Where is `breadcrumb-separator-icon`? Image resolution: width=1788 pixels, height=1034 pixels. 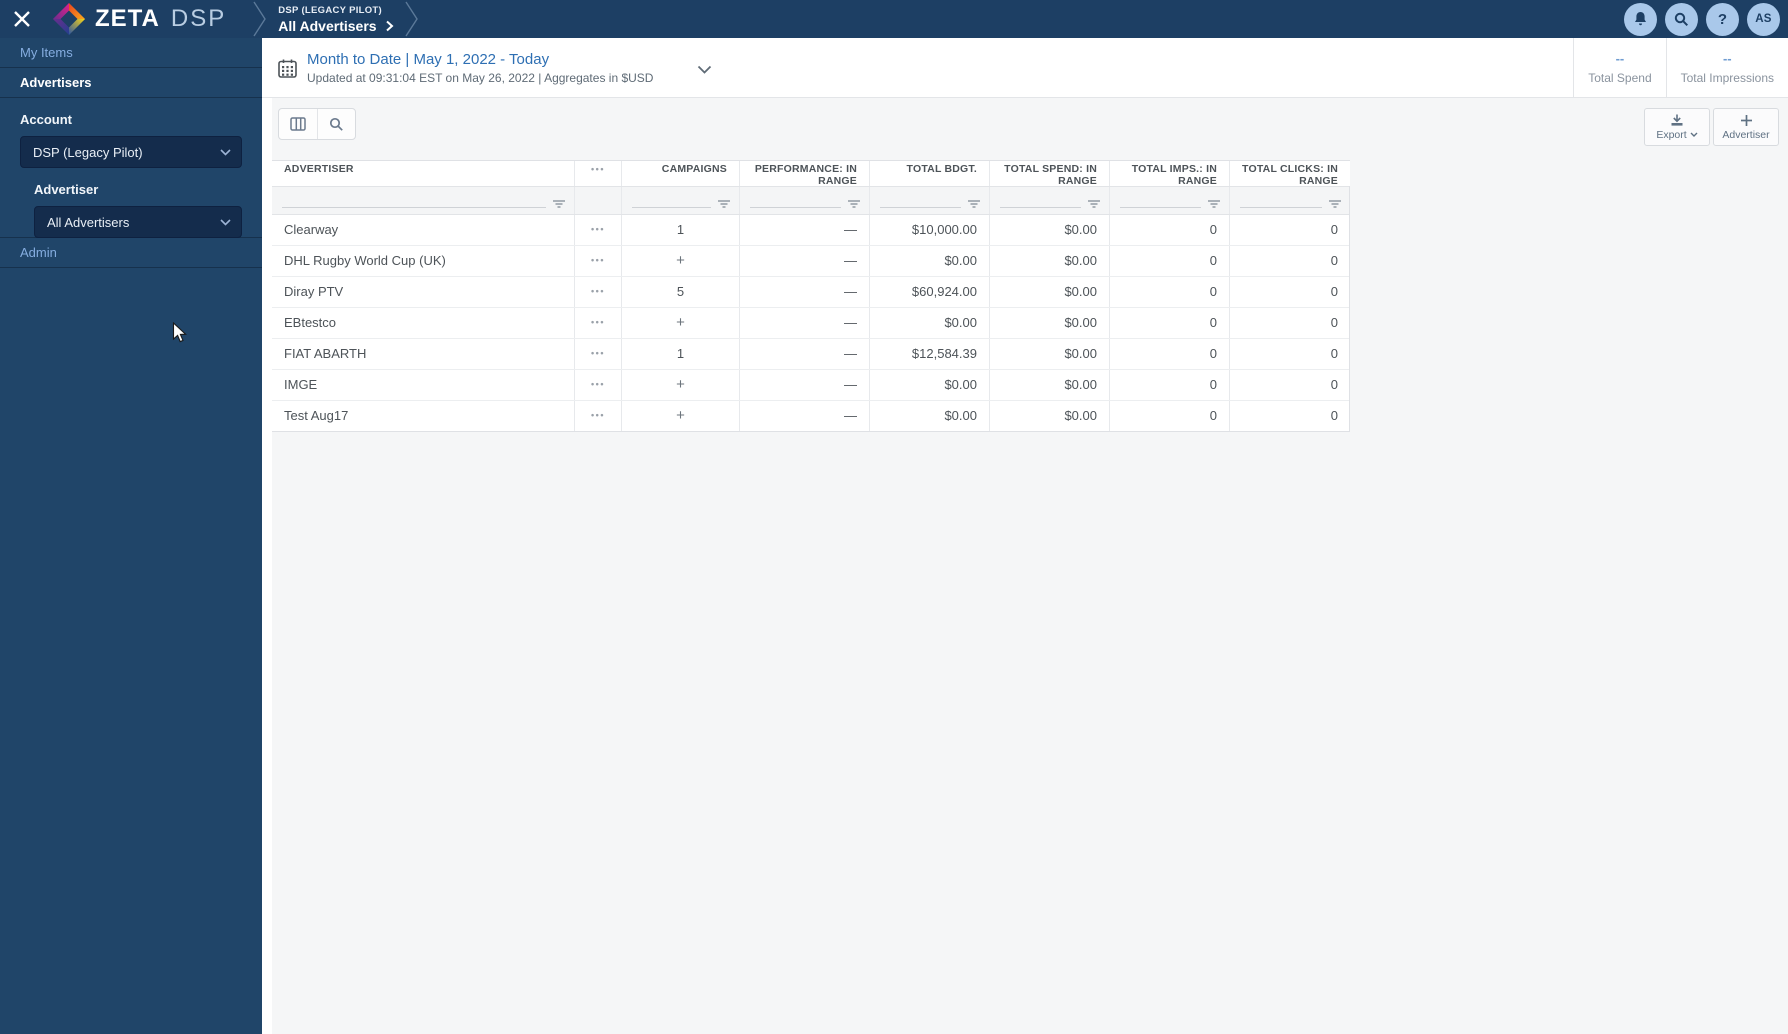
breadcrumb-separator-icon is located at coordinates (260, 19).